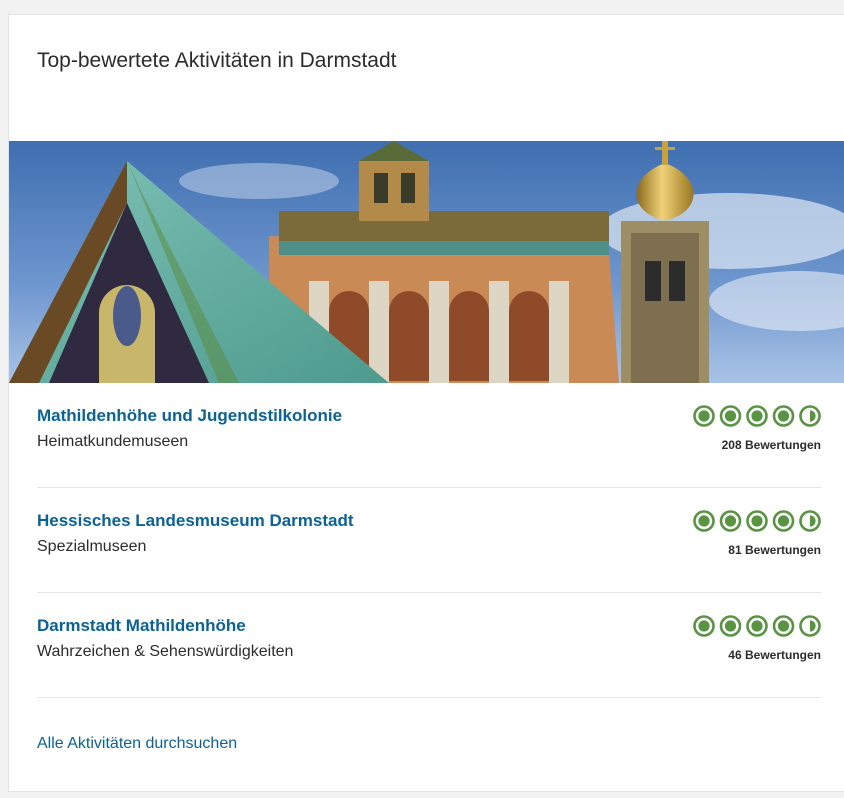 Image resolution: width=844 pixels, height=798 pixels. What do you see at coordinates (774, 550) in the screenshot?
I see `review-count-link: 81 Bewertungen` at bounding box center [774, 550].